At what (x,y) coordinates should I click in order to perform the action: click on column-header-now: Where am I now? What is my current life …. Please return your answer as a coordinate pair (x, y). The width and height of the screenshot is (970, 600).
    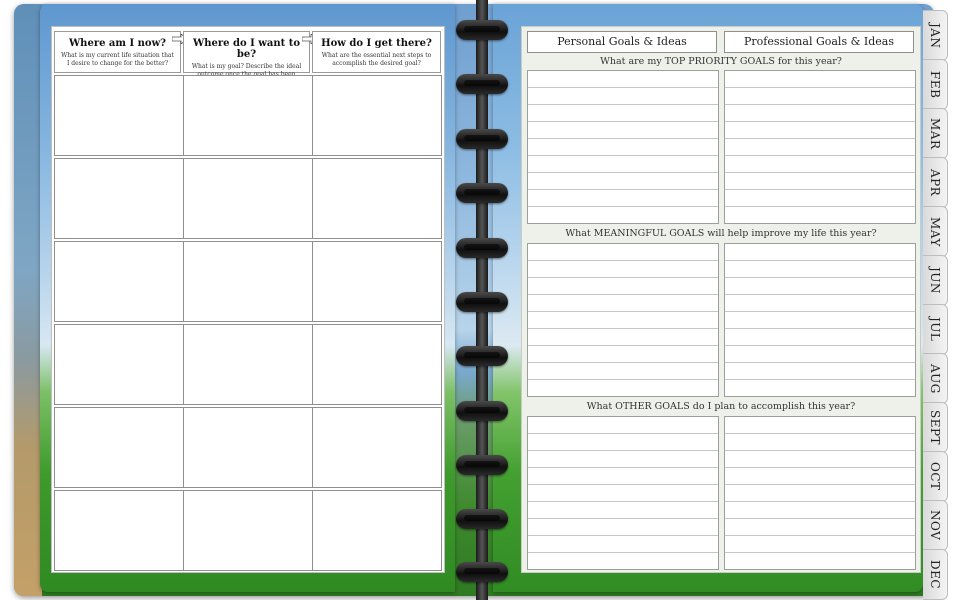
    Looking at the image, I should click on (117, 52).